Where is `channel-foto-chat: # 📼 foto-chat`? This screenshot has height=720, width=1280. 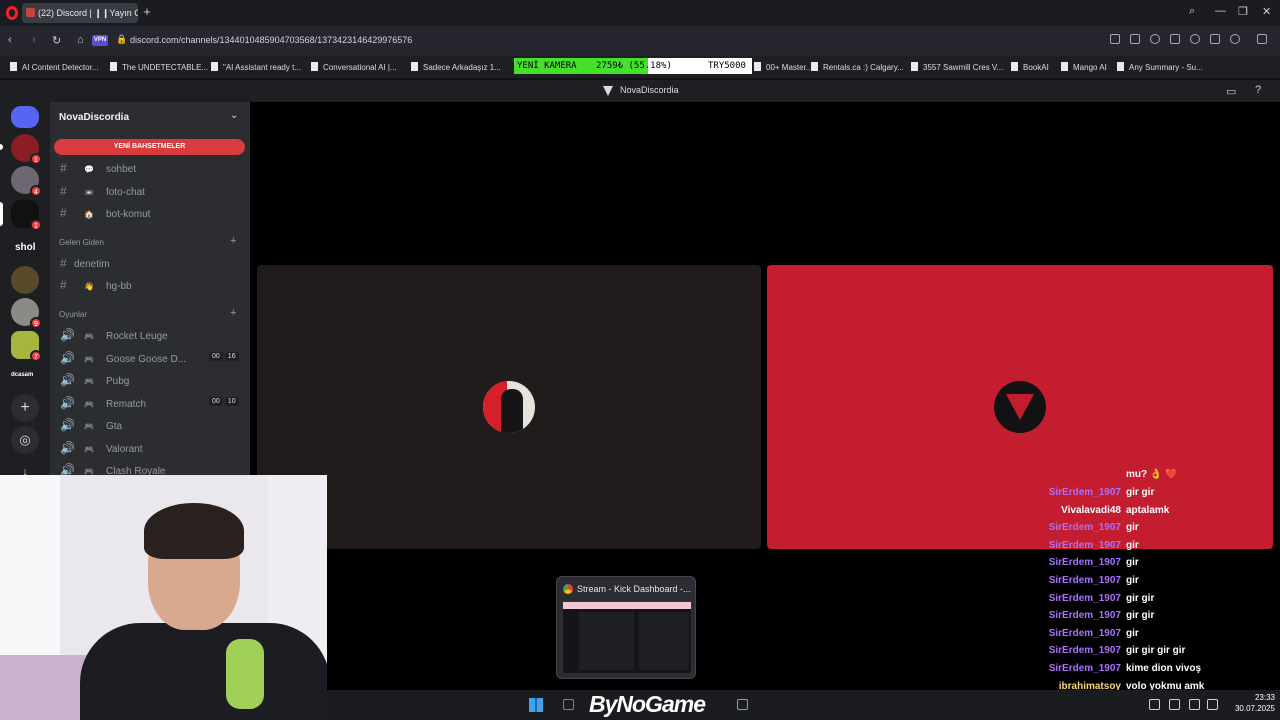
channel-foto-chat: # 📼 foto-chat is located at coordinates (102, 191).